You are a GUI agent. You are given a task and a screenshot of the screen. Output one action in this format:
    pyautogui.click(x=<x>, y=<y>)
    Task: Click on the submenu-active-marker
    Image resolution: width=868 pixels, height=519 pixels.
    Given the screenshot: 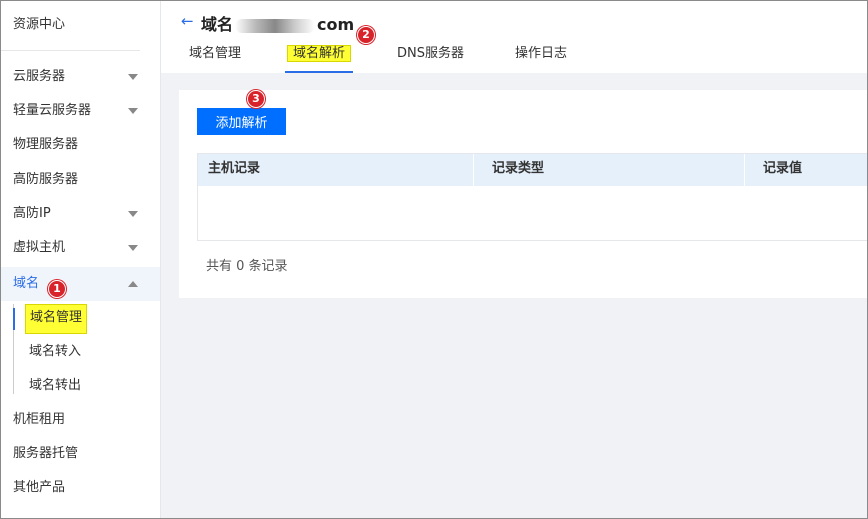 What is the action you would take?
    pyautogui.click(x=14, y=319)
    